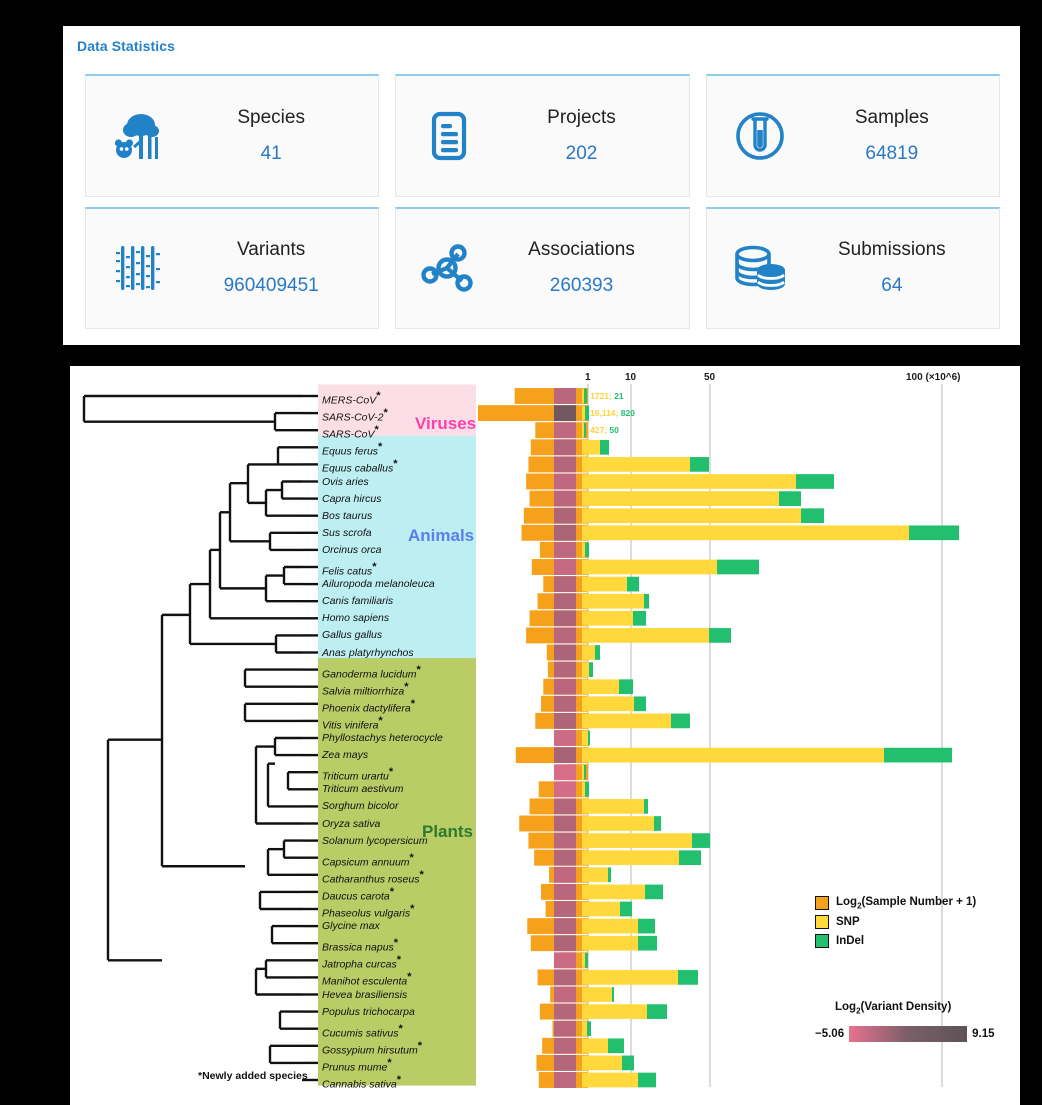 The height and width of the screenshot is (1105, 1042). Describe the element at coordinates (850, 941) in the screenshot. I see `legend-label-indel: InDel` at that location.